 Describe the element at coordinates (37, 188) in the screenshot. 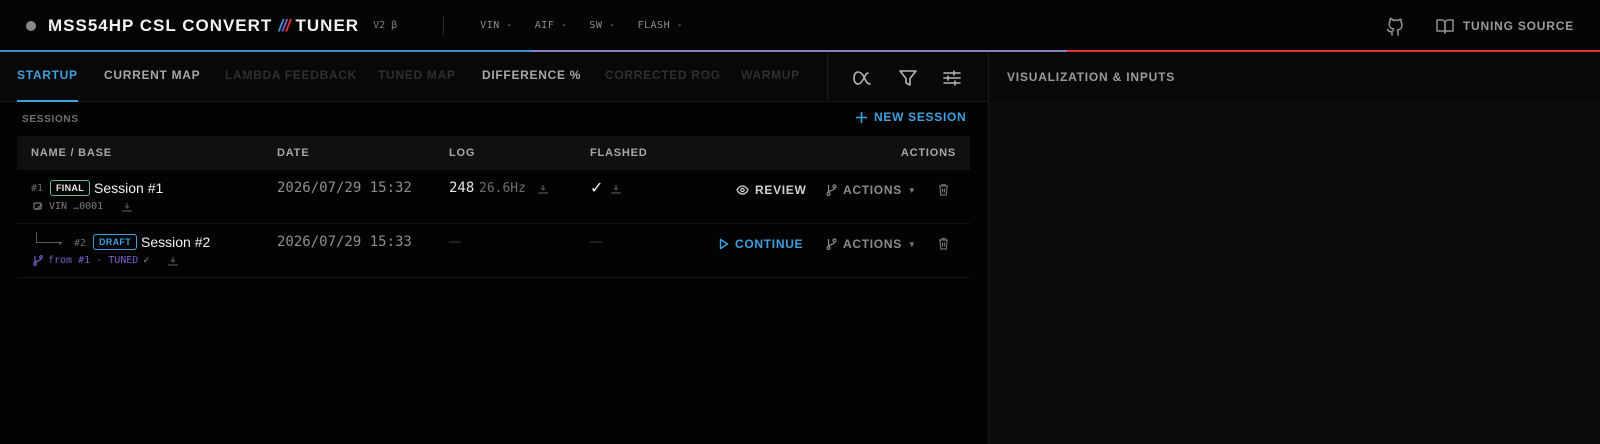

I see `session-index: #1` at that location.